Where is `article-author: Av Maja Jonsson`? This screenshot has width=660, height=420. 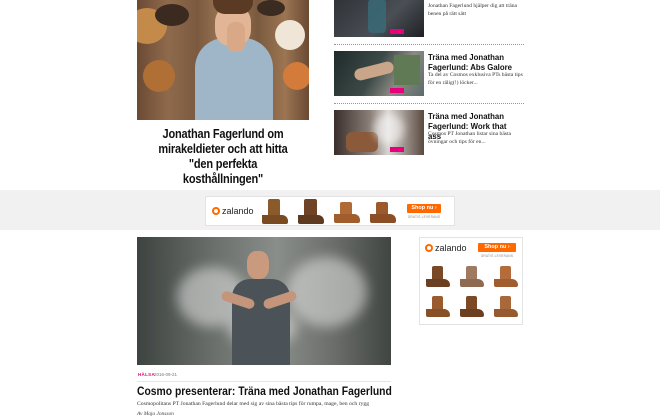
article-author: Av Maja Jonsson is located at coordinates (155, 414).